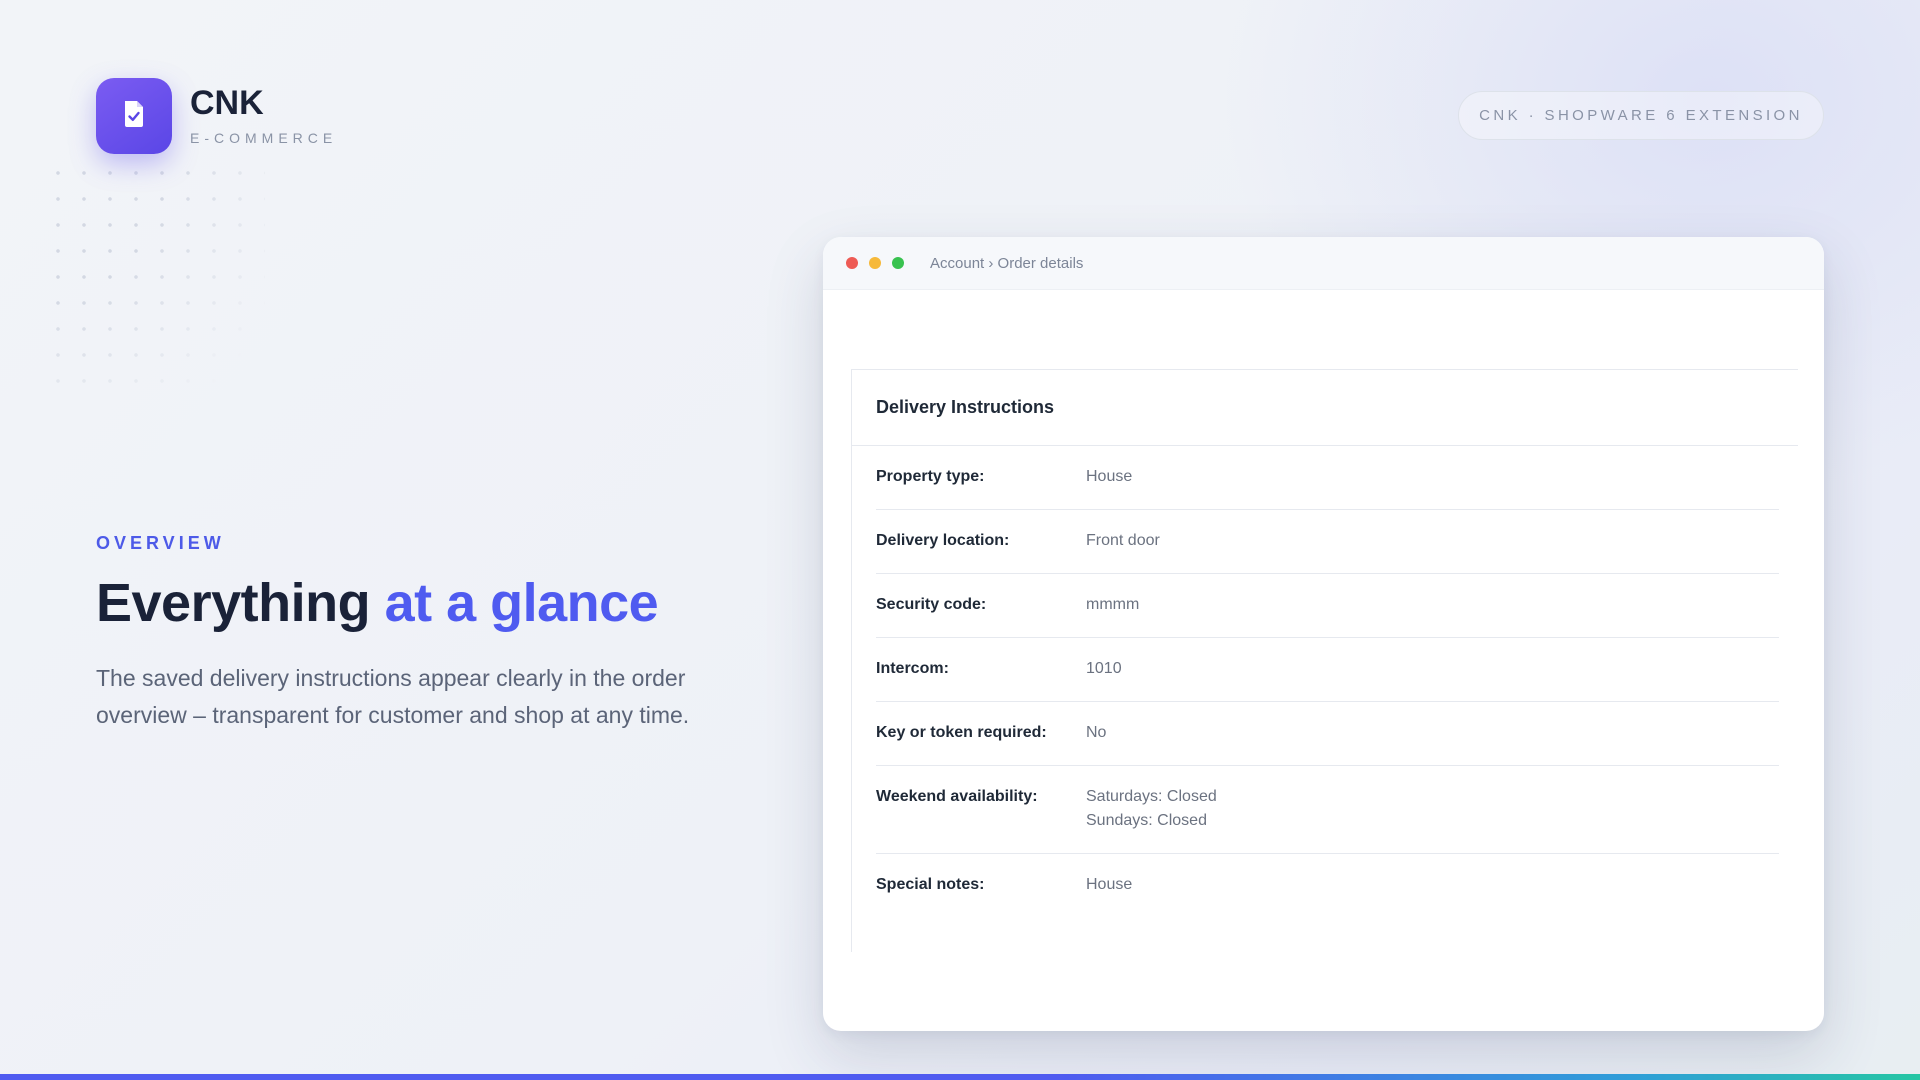 This screenshot has width=1920, height=1080. What do you see at coordinates (1327, 606) in the screenshot?
I see `detail-row-security-code: Security code: mmmm` at bounding box center [1327, 606].